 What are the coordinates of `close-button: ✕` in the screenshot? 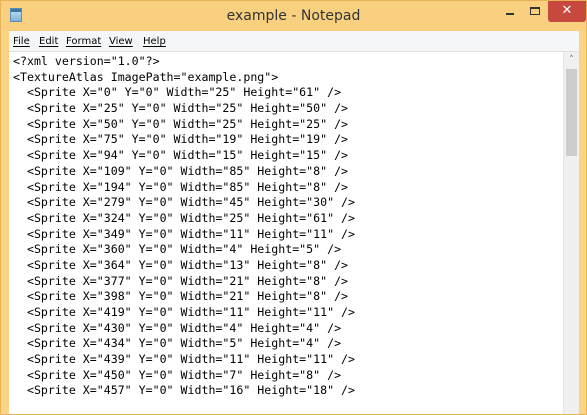 It's located at (567, 11).